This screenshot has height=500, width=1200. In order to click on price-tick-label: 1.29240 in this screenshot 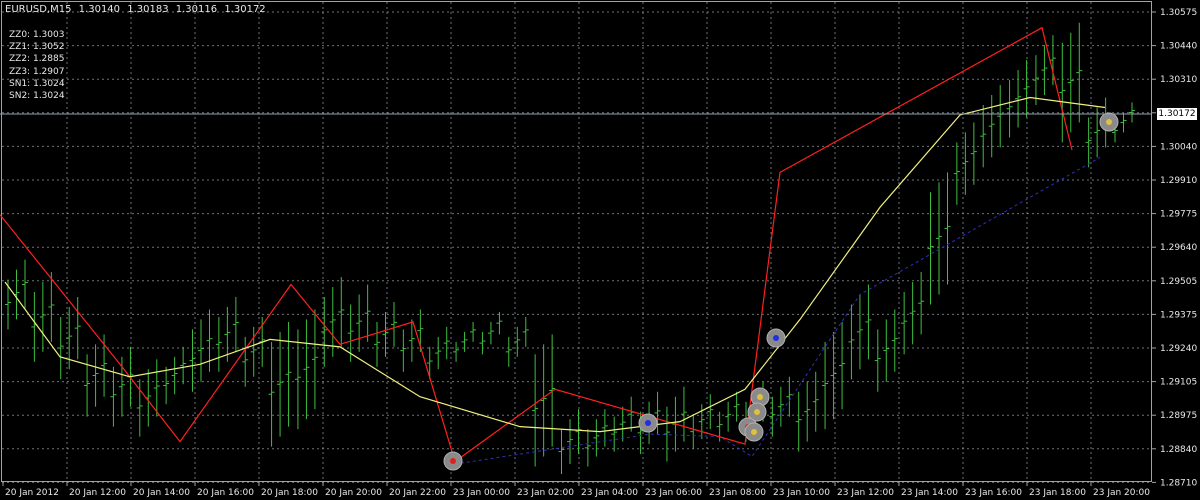, I will do `click(1178, 349)`.